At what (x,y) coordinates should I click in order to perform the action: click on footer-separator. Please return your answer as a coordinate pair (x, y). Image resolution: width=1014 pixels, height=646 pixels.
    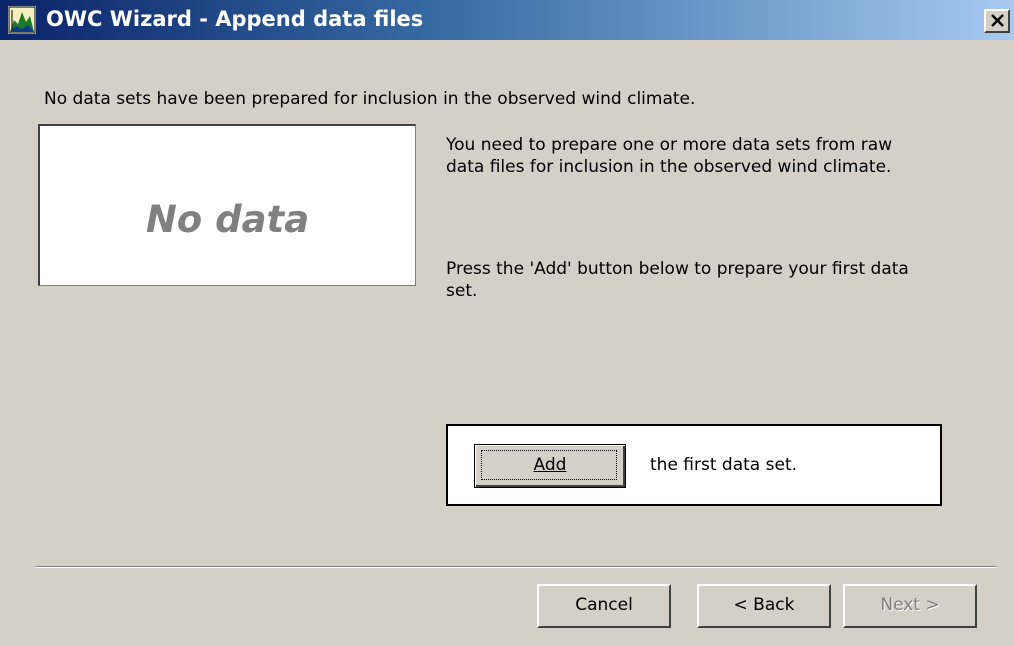
    Looking at the image, I should click on (516, 567).